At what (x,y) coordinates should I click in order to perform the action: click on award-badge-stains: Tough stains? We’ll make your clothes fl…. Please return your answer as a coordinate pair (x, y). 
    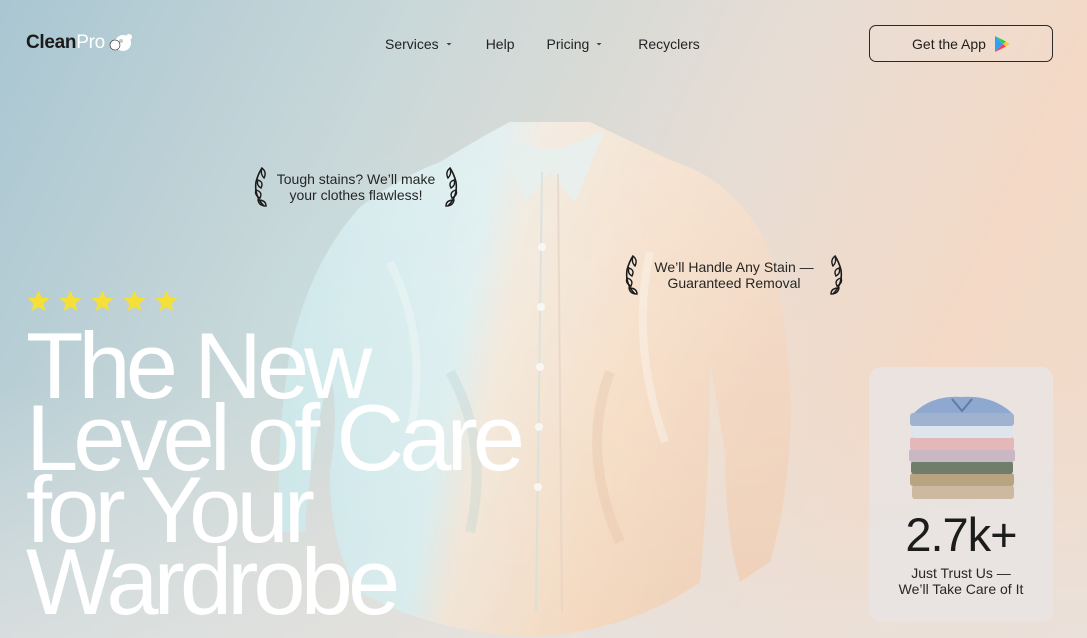
    Looking at the image, I should click on (356, 187).